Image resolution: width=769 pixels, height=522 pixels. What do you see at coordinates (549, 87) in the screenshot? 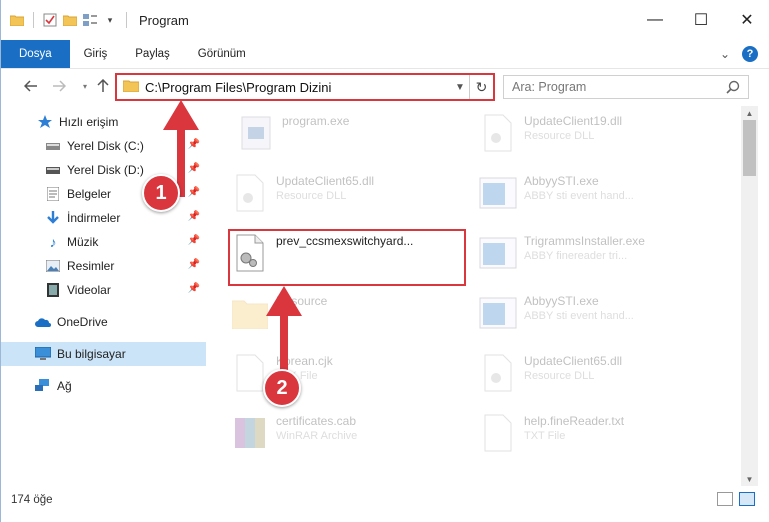
I see `search-placeholder: Ara: Program` at bounding box center [549, 87].